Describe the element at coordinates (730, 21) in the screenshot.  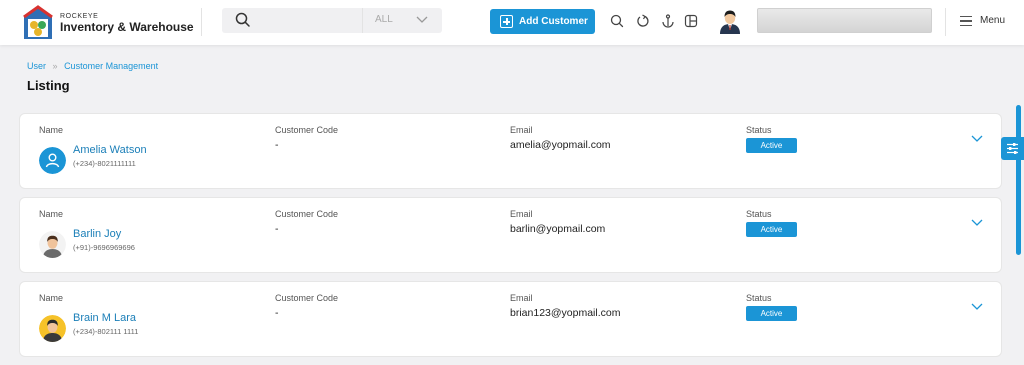
I see `user-avatar` at that location.